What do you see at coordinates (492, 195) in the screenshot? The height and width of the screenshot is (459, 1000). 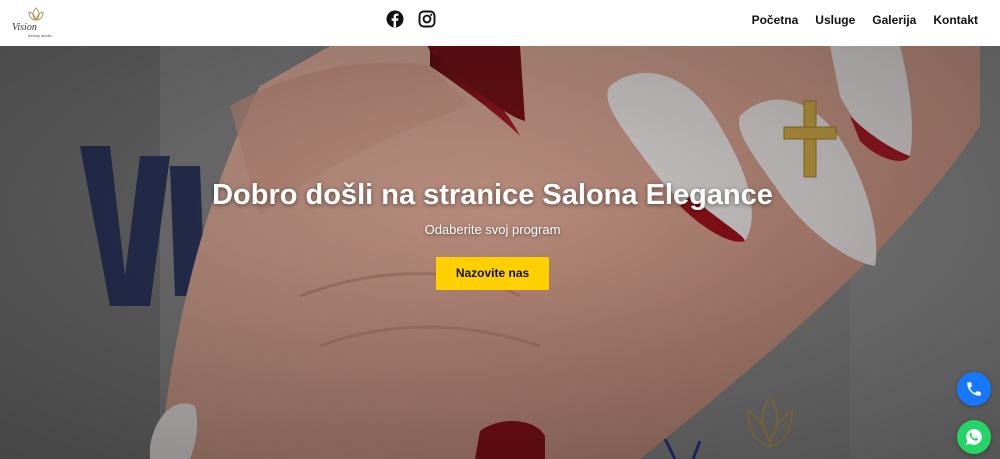 I see `hero-title: Dobro došli na stranice Salona Elegance` at bounding box center [492, 195].